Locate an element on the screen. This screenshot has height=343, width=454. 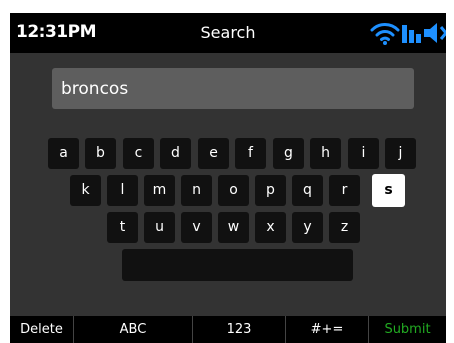
numbers-softkey: 123 is located at coordinates (239, 329).